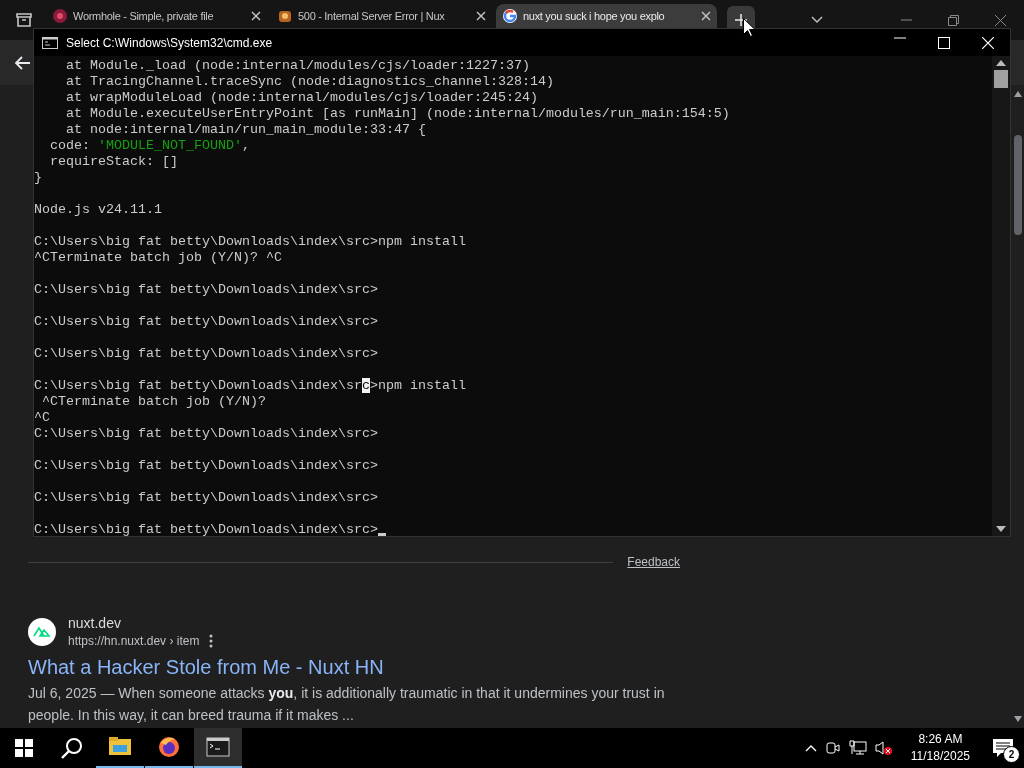 The width and height of the screenshot is (1024, 768). Describe the element at coordinates (606, 16) in the screenshot. I see `browser-tab: nuxt you suck i hope you explo` at that location.